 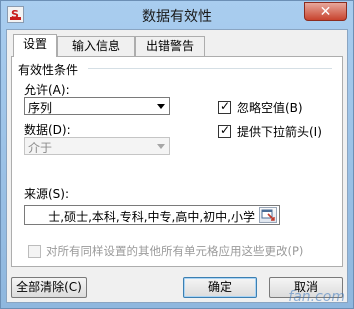 What do you see at coordinates (175, 251) in the screenshot?
I see `apply-to-all-label: 对所有同样设置的其他所有单元格应用这些更改(P)` at bounding box center [175, 251].